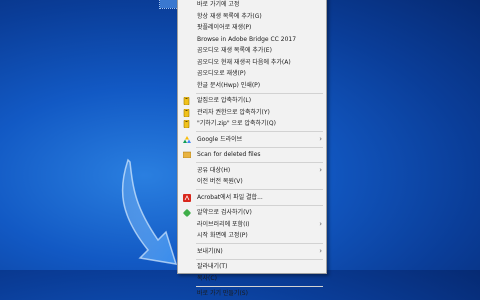 The height and width of the screenshot is (300, 480). I want to click on menu-item-label: Google 드라이브, so click(220, 139).